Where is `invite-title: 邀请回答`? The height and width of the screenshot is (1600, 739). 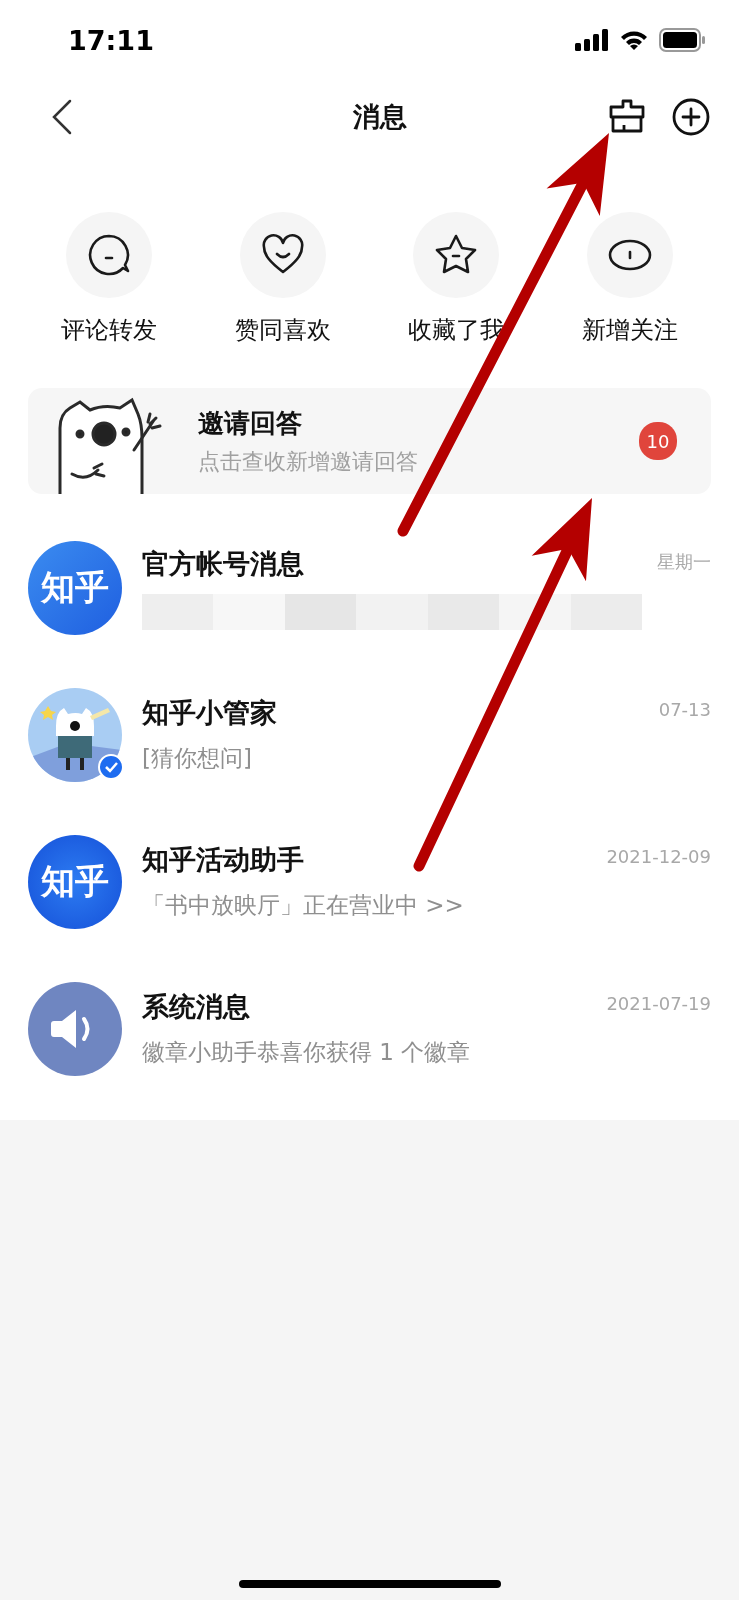 invite-title: 邀请回答 is located at coordinates (250, 423).